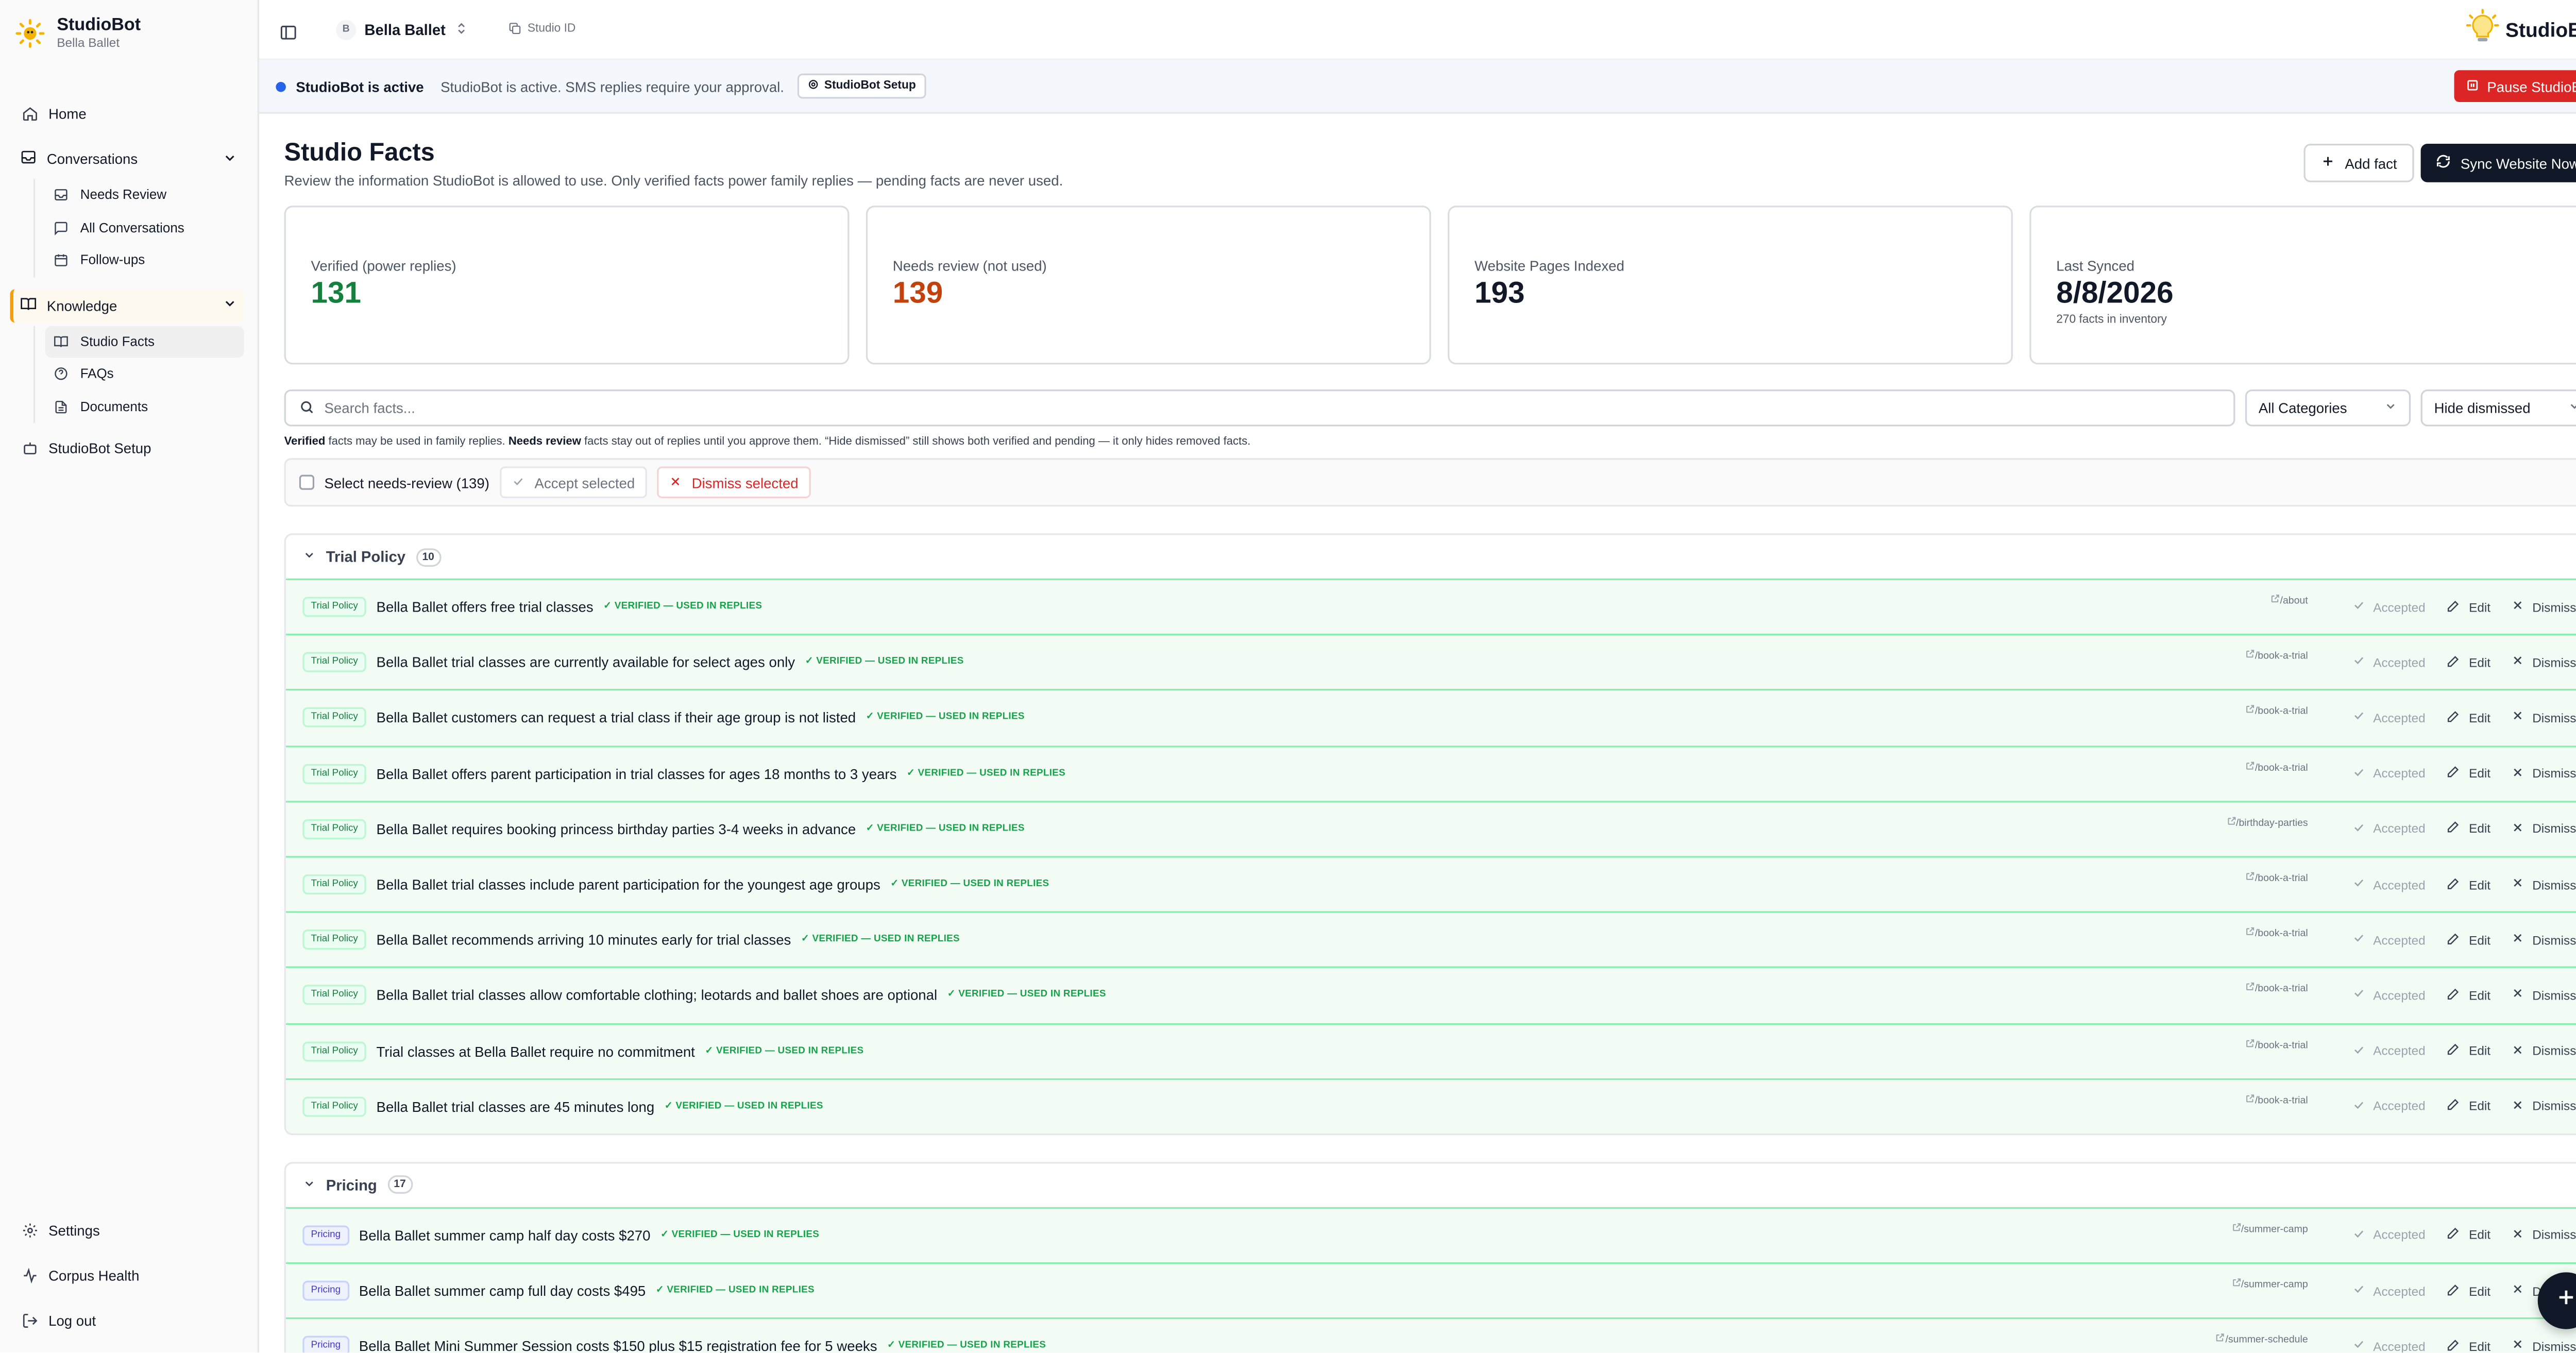 The image size is (2576, 1353). What do you see at coordinates (2453, 607) in the screenshot?
I see `pencil-icon` at bounding box center [2453, 607].